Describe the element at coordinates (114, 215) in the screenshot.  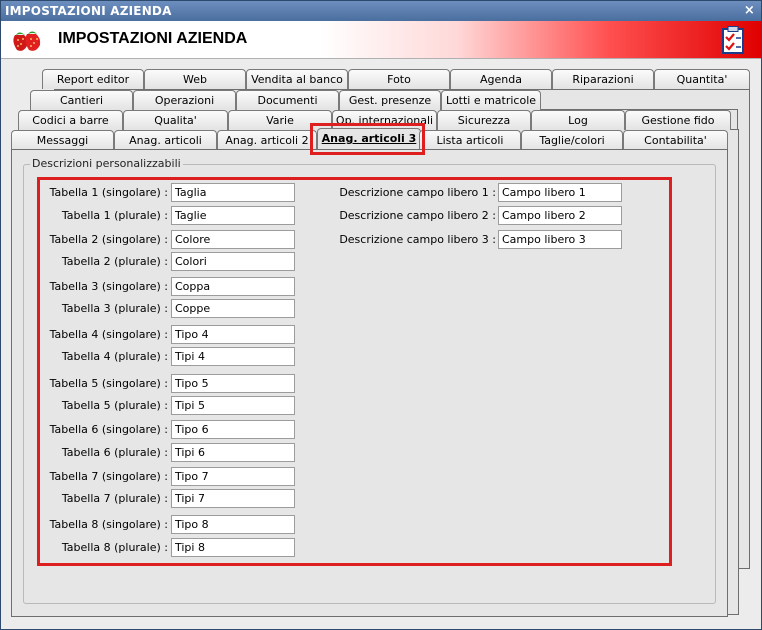
I see `field-label: Tabella 1 (plurale) :` at that location.